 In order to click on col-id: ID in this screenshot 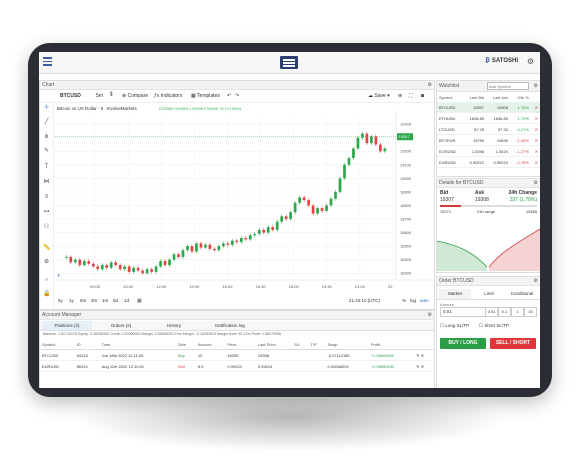, I will do `click(87, 344)`.